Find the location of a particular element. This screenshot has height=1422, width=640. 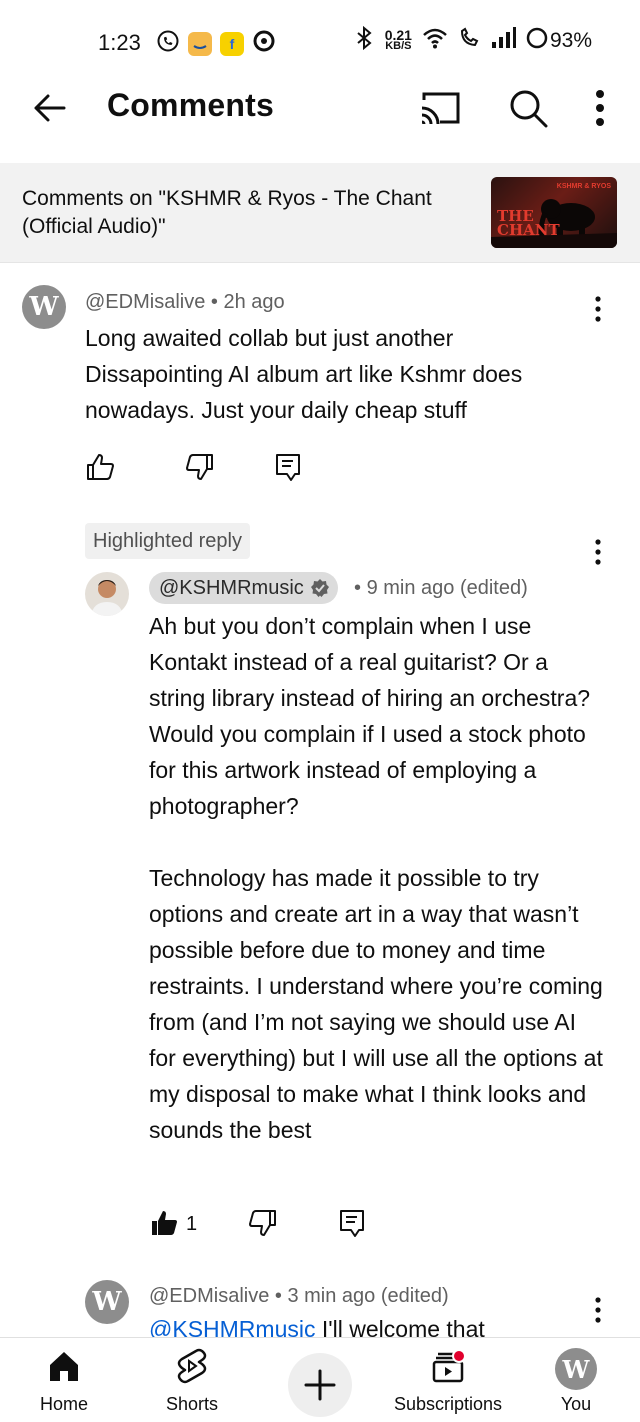

reply-author: @KSHMRmusic is located at coordinates (231, 588).